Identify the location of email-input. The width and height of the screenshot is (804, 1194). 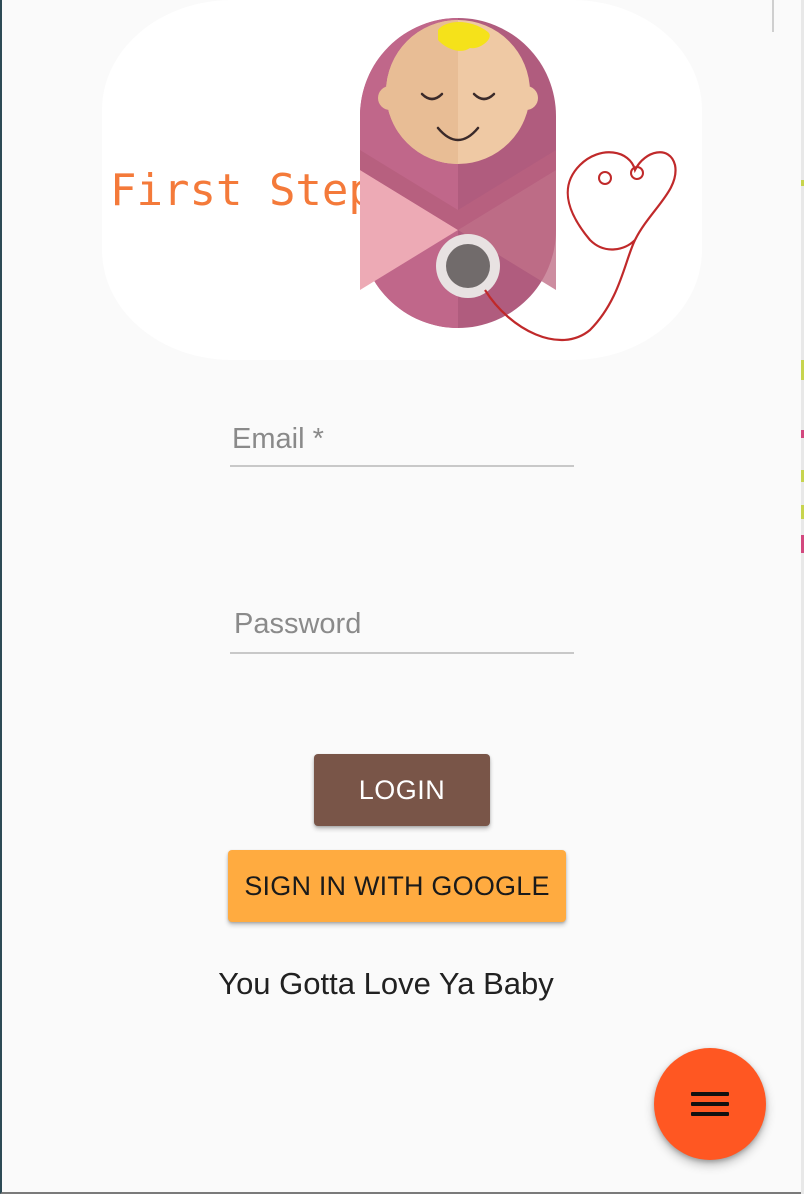
(402, 440).